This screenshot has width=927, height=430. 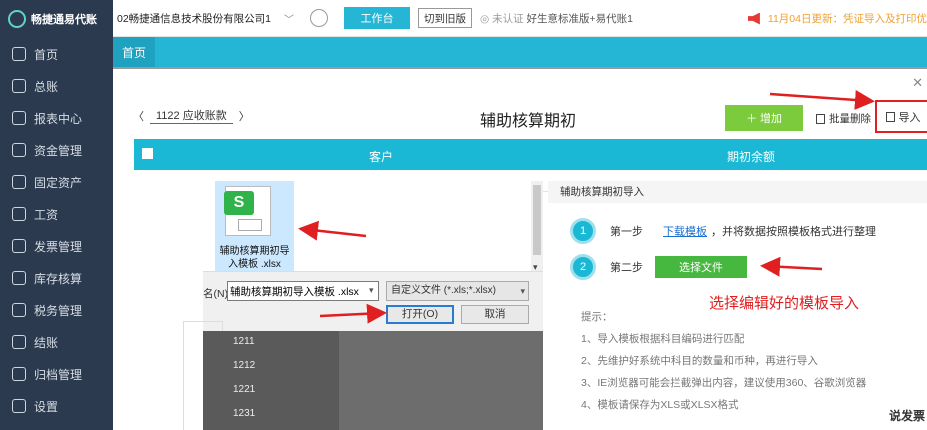 I want to click on download-template-link: 下载模板, so click(x=685, y=231).